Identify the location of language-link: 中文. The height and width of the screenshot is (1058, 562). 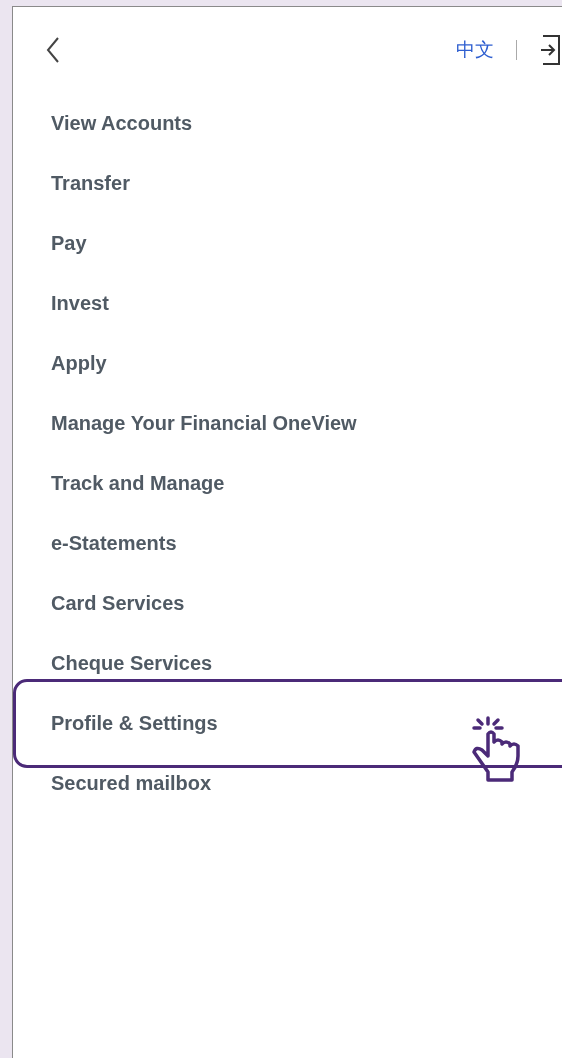
(475, 50).